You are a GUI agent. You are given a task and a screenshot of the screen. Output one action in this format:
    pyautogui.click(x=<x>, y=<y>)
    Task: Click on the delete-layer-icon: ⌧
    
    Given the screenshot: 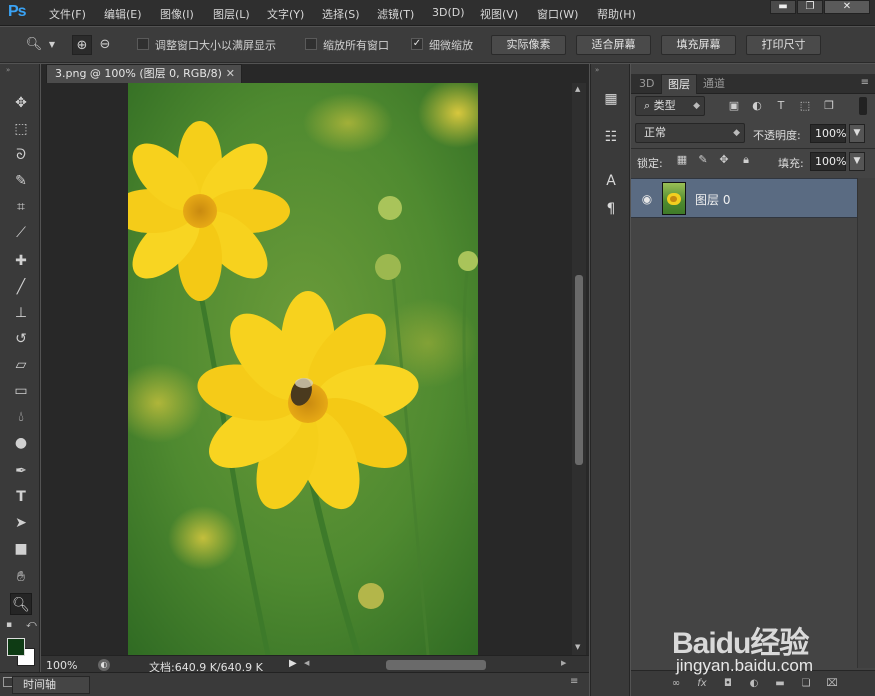 What is the action you would take?
    pyautogui.click(x=832, y=684)
    